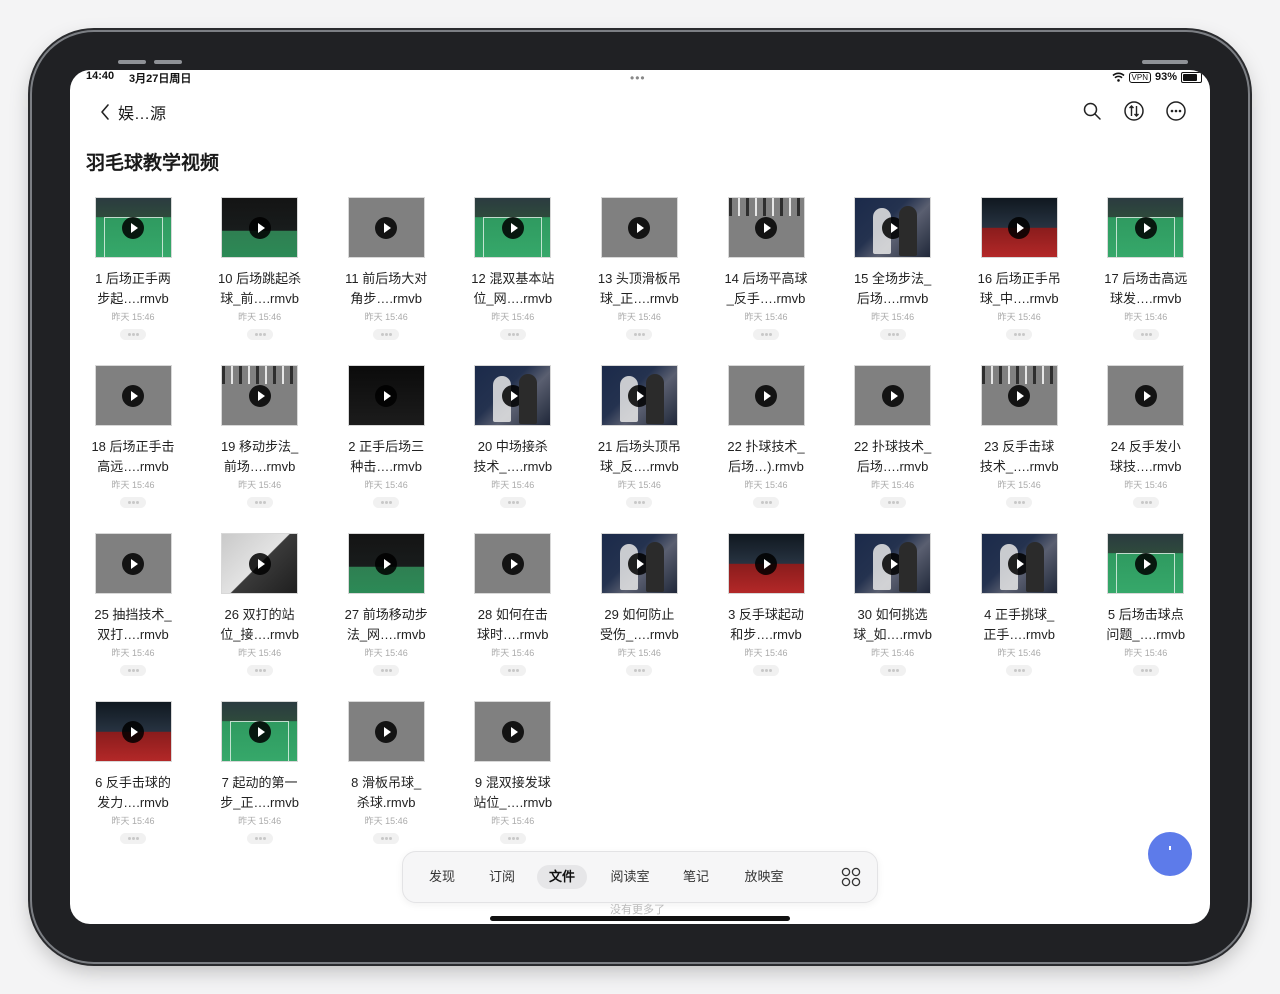 This screenshot has height=994, width=1280. I want to click on file-item: 1 后场正手两 步起….rmvb 昨天 15:46, so click(133, 268).